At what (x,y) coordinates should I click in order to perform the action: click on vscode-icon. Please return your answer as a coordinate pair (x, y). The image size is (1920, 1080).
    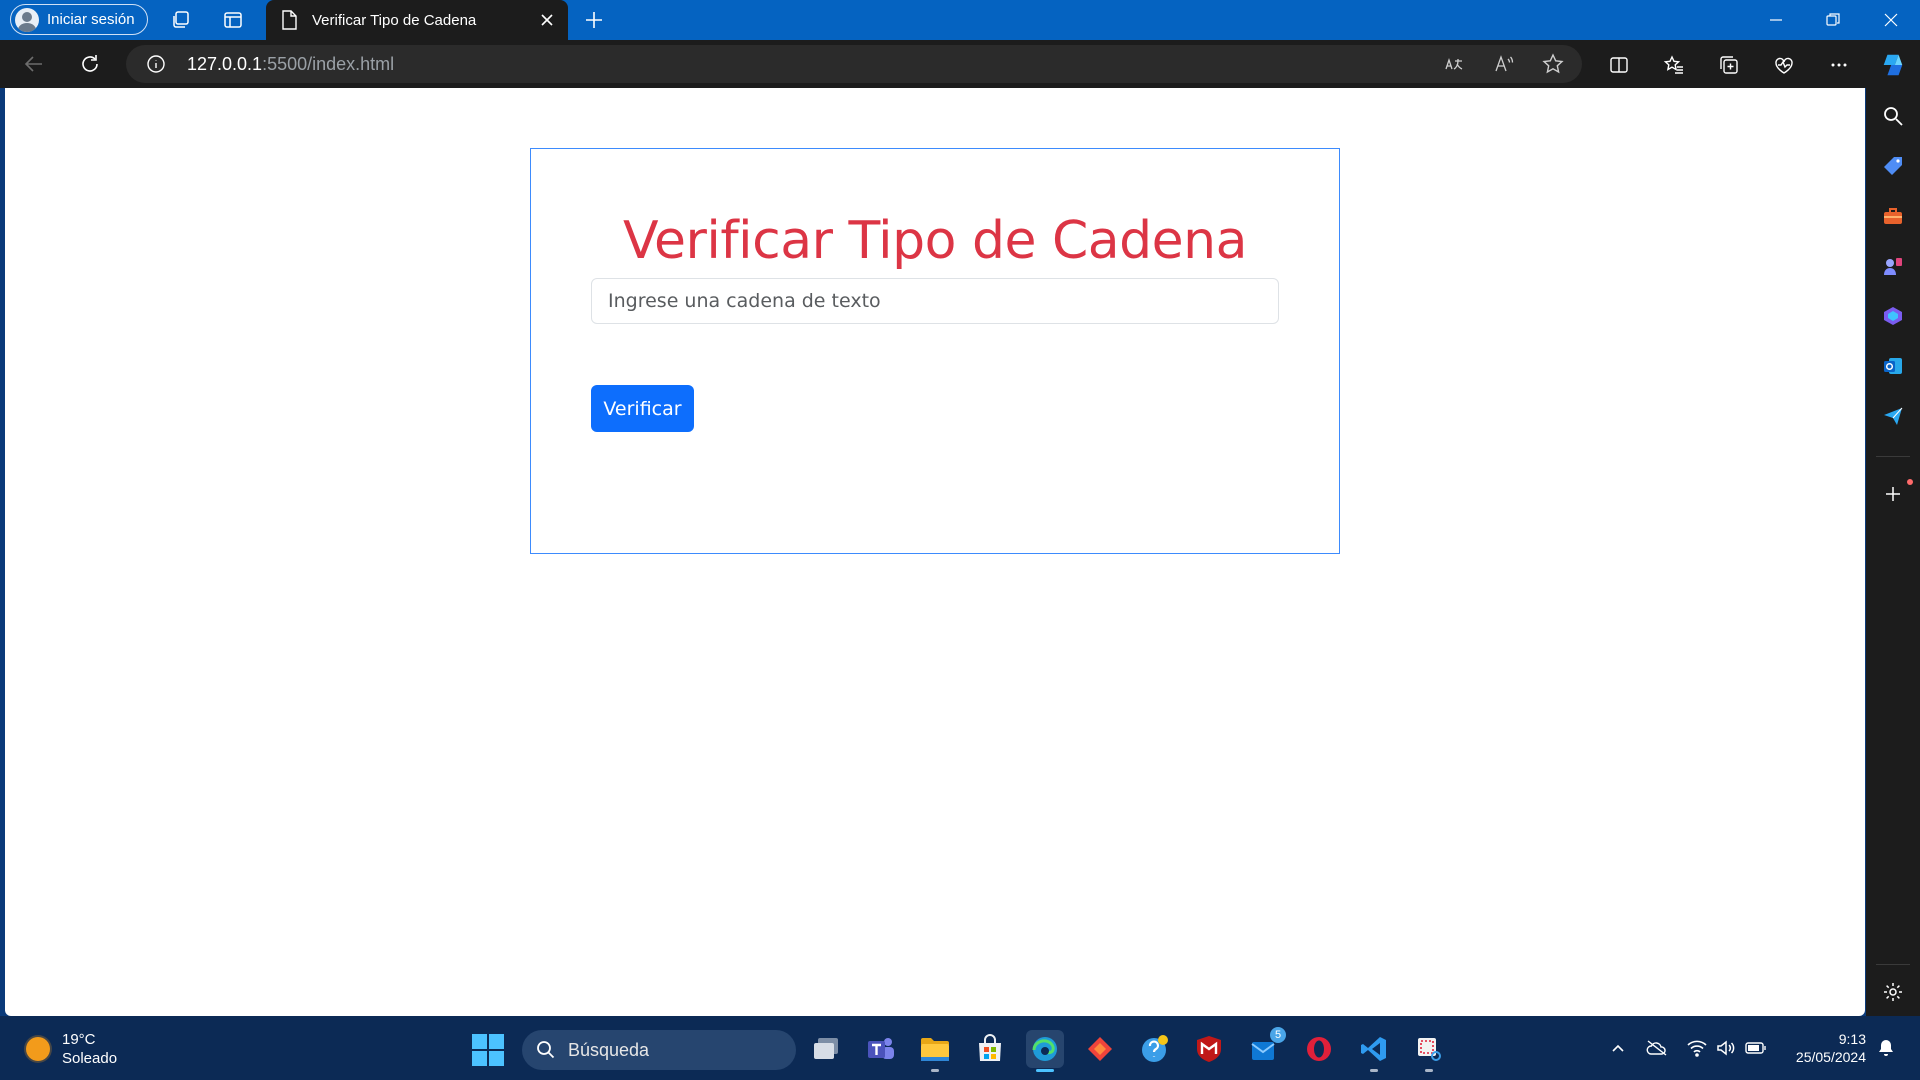
    Looking at the image, I should click on (1374, 1051).